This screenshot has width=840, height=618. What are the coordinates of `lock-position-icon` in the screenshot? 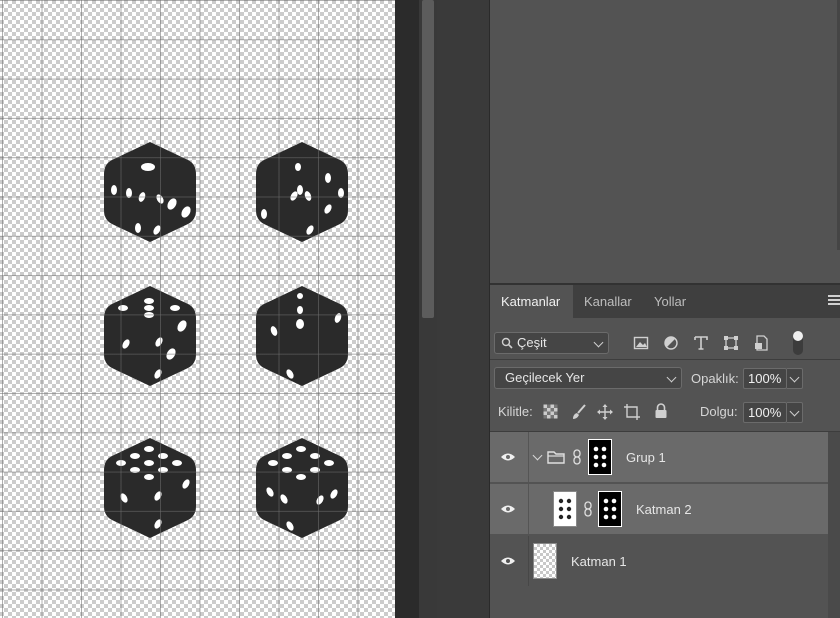 It's located at (605, 412).